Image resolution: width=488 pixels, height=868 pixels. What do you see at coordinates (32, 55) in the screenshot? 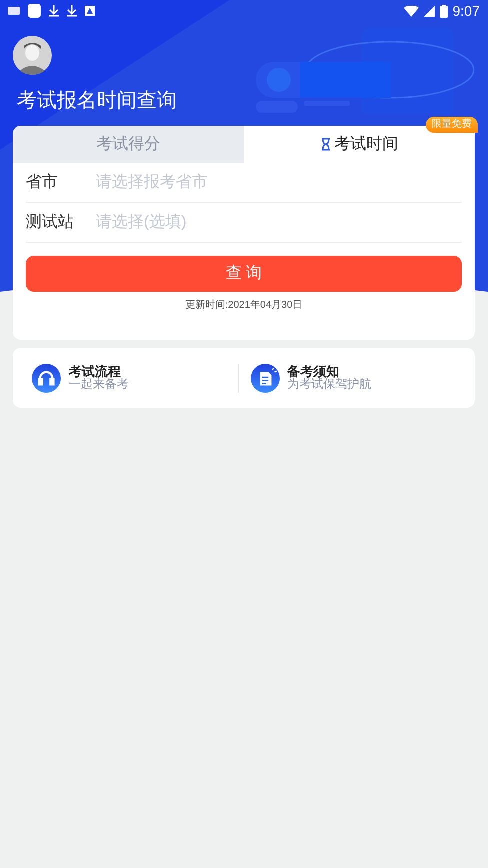
I see `avatar` at bounding box center [32, 55].